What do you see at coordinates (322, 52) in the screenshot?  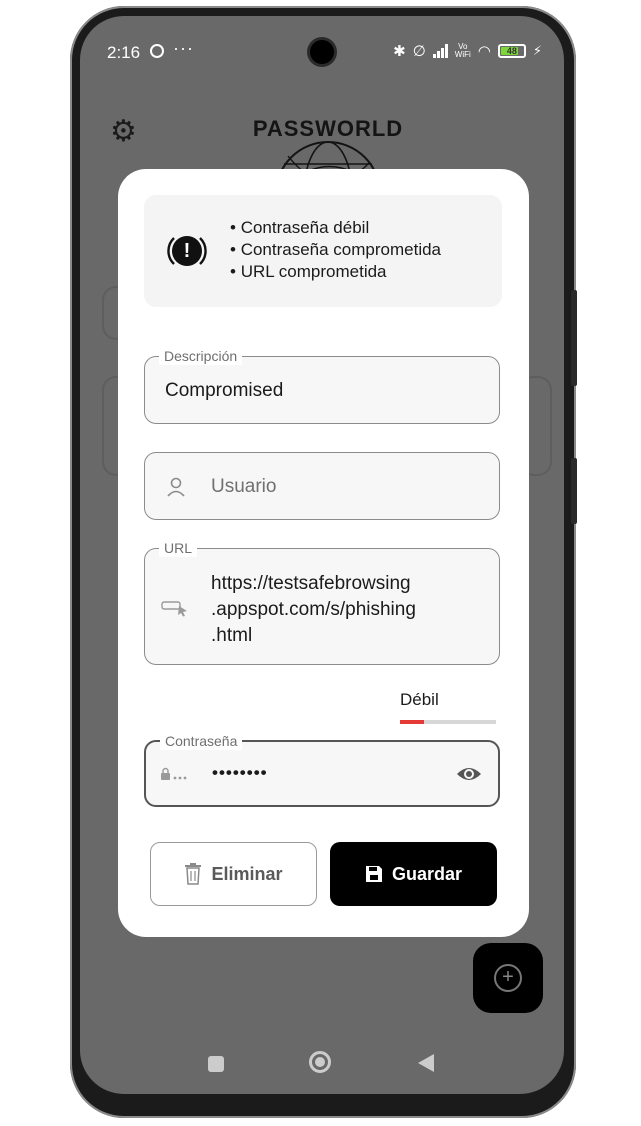 I see `front-camera` at bounding box center [322, 52].